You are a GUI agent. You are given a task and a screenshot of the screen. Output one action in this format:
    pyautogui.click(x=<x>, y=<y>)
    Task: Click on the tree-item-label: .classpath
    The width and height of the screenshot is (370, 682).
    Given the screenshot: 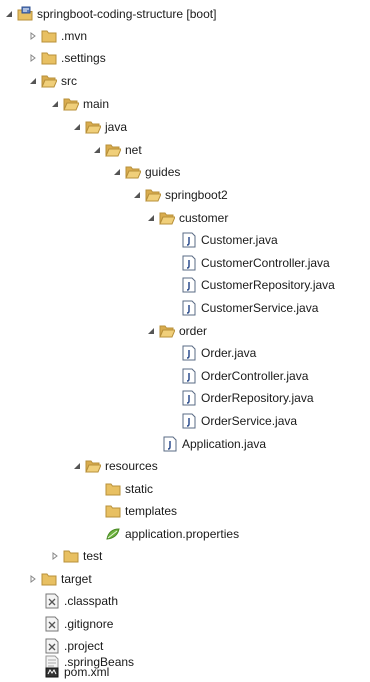 What is the action you would take?
    pyautogui.click(x=91, y=601)
    